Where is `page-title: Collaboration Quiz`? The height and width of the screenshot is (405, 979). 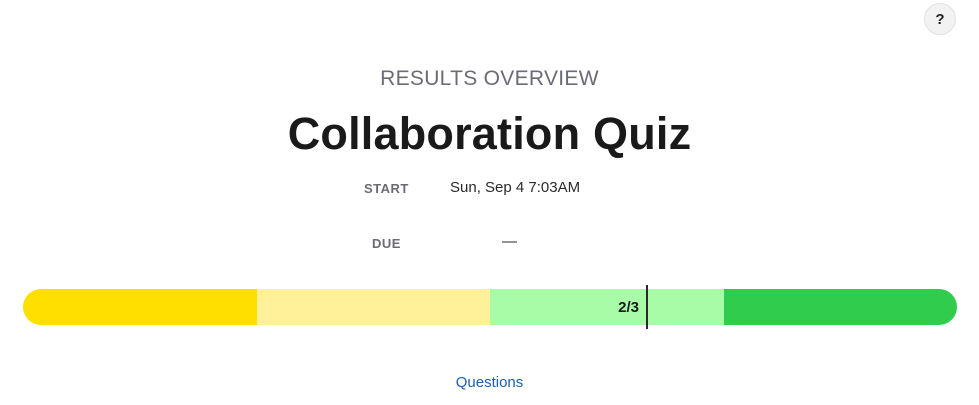
page-title: Collaboration Quiz is located at coordinates (489, 133).